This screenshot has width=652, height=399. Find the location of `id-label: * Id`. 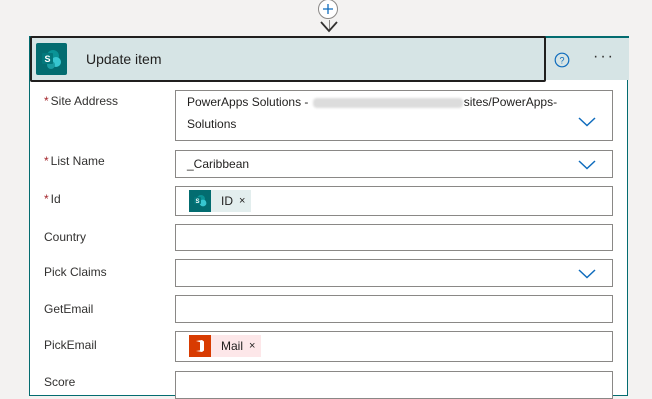

id-label: * Id is located at coordinates (52, 199).